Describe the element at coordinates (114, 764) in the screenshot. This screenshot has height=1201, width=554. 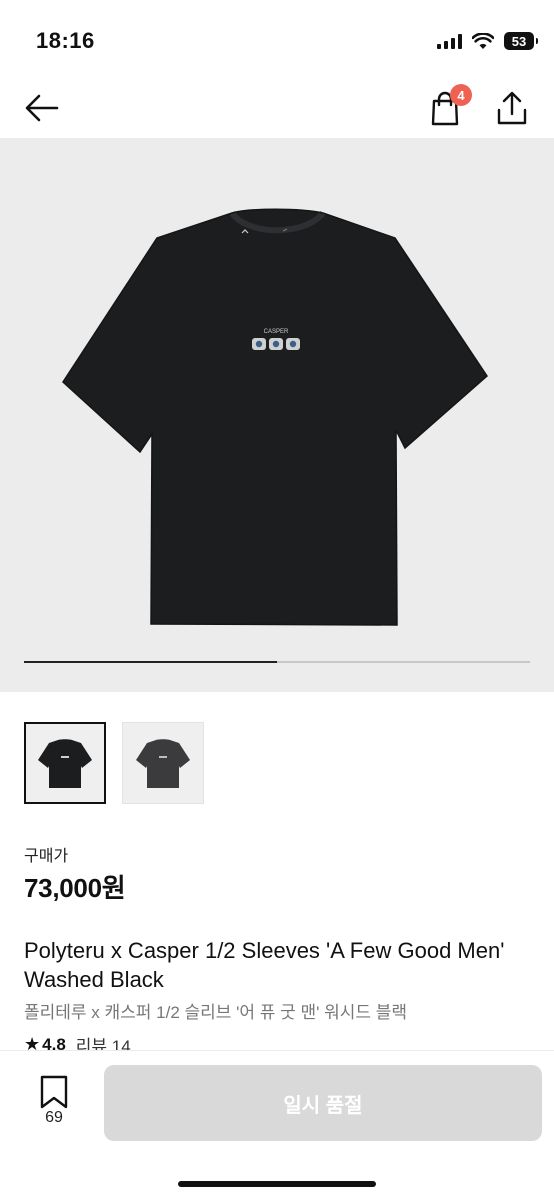
I see `thumbnail-list` at that location.